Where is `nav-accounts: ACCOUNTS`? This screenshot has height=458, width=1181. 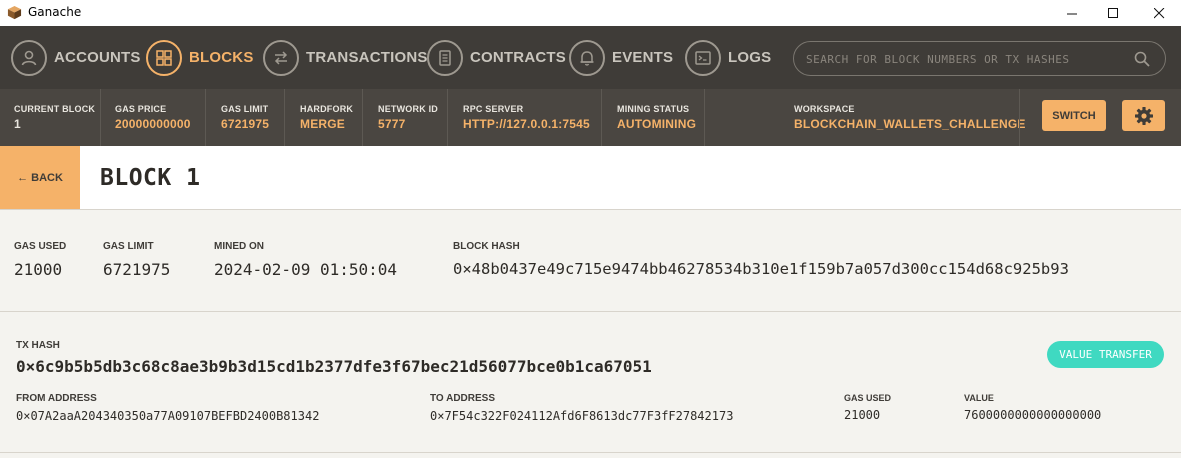
nav-accounts: ACCOUNTS is located at coordinates (76, 57).